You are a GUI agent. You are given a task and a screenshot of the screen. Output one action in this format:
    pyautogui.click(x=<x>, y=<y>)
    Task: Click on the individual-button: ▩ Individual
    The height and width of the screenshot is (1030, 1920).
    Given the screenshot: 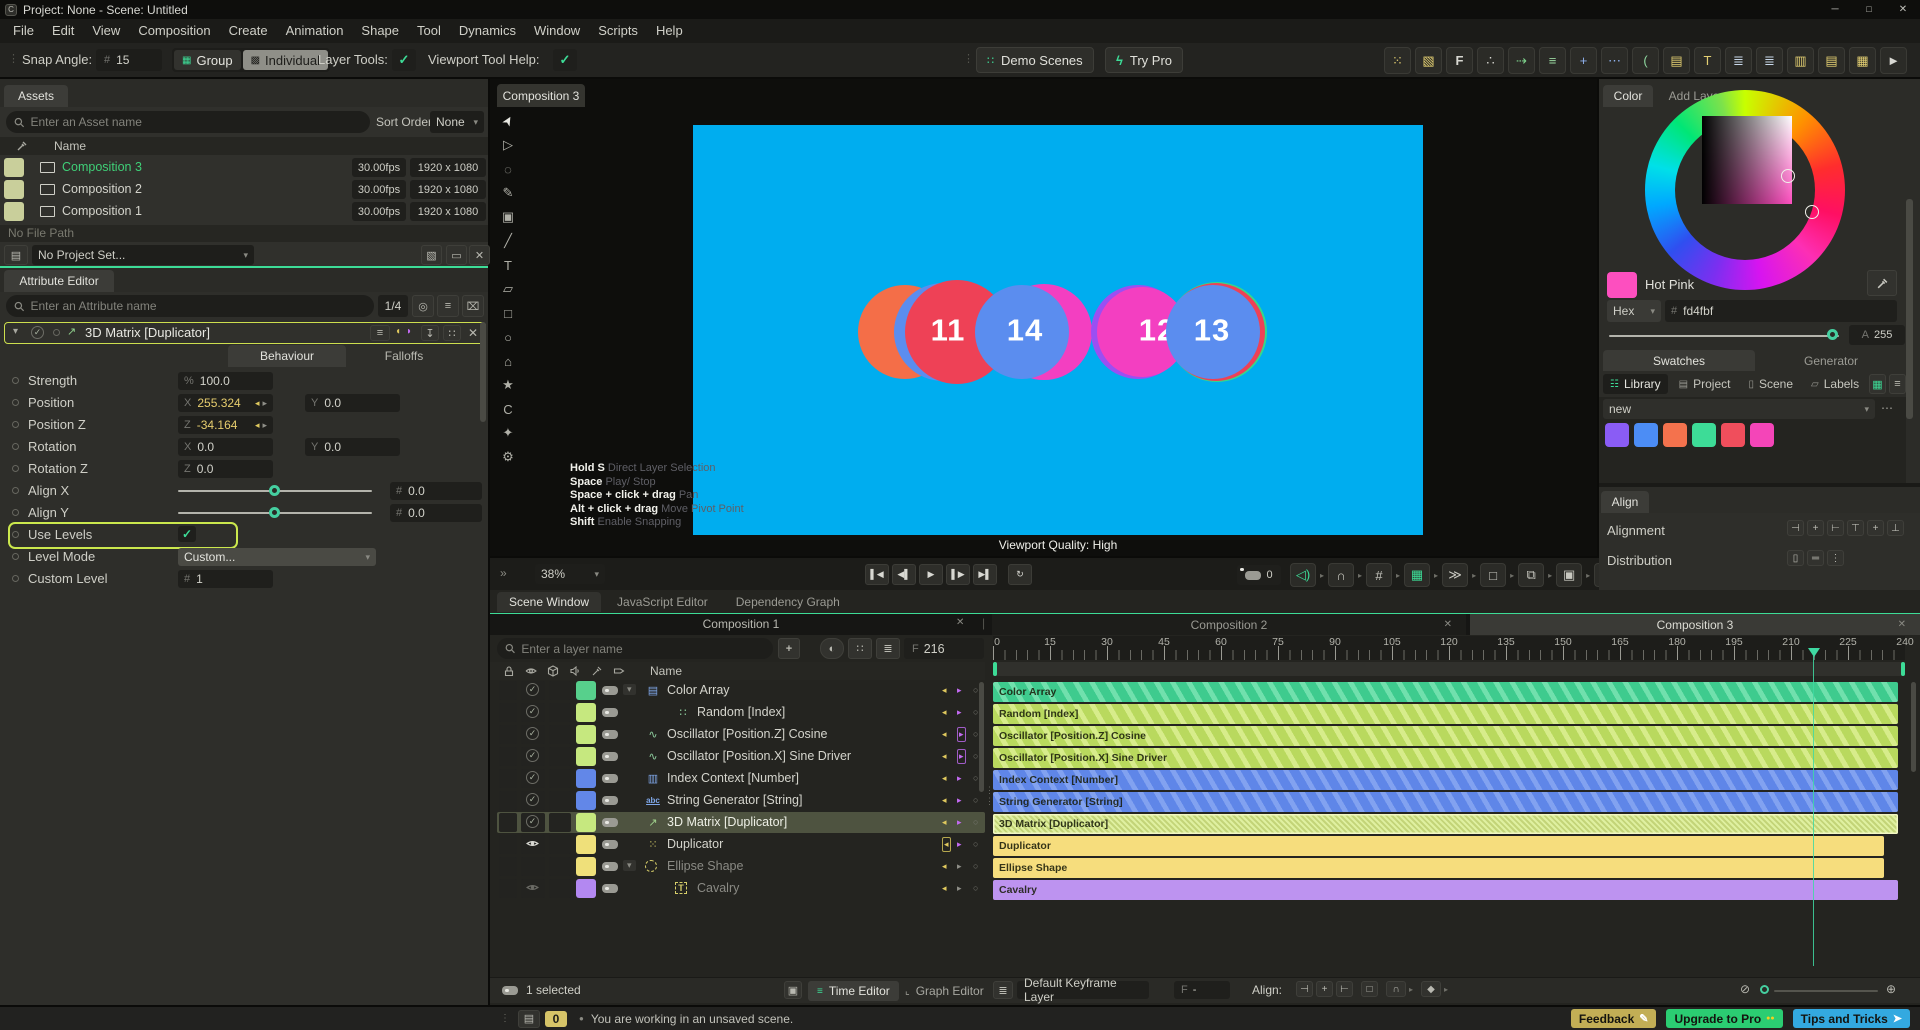 What is the action you would take?
    pyautogui.click(x=285, y=60)
    